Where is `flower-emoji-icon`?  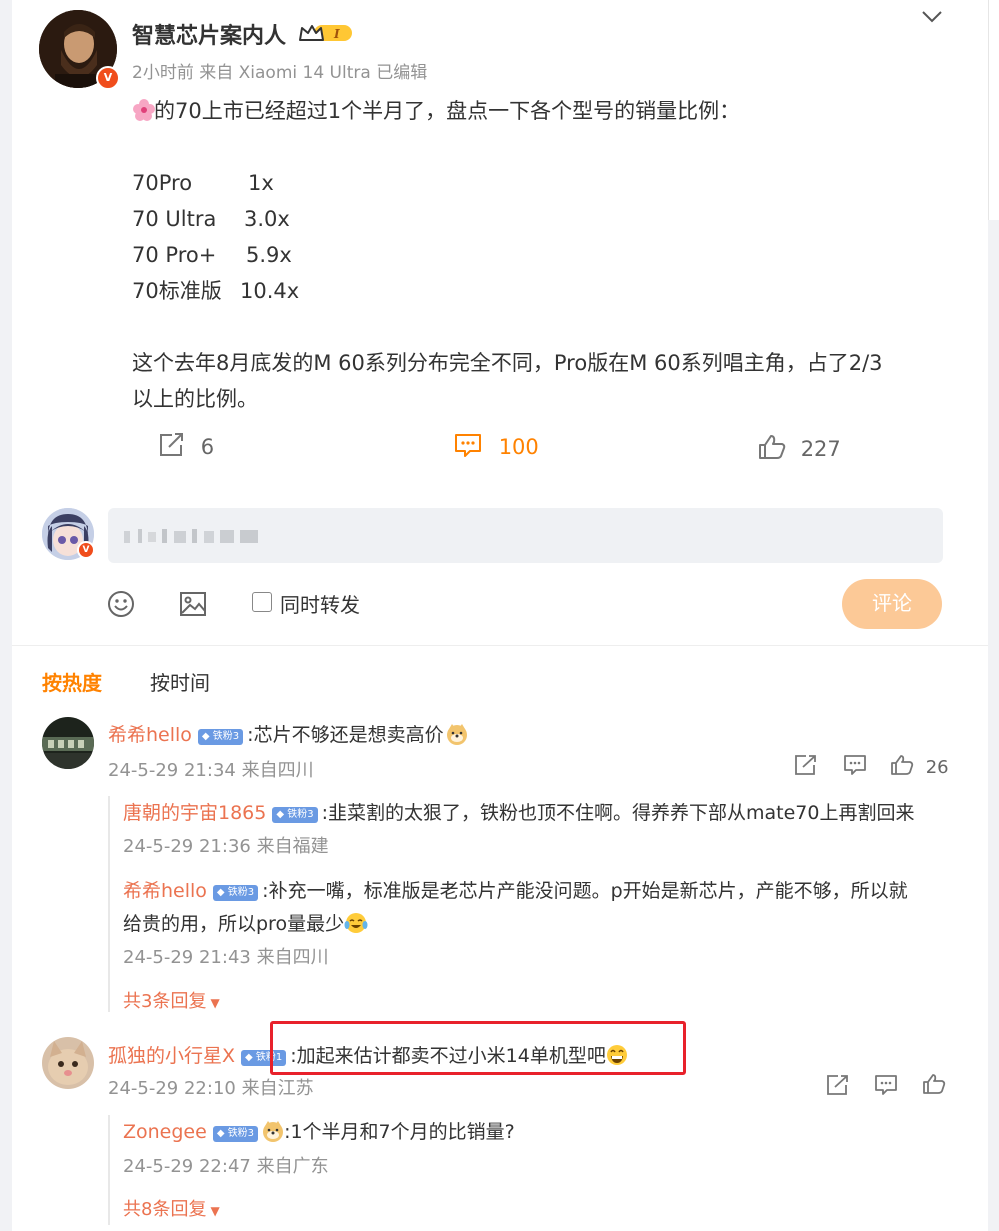 flower-emoji-icon is located at coordinates (143, 109).